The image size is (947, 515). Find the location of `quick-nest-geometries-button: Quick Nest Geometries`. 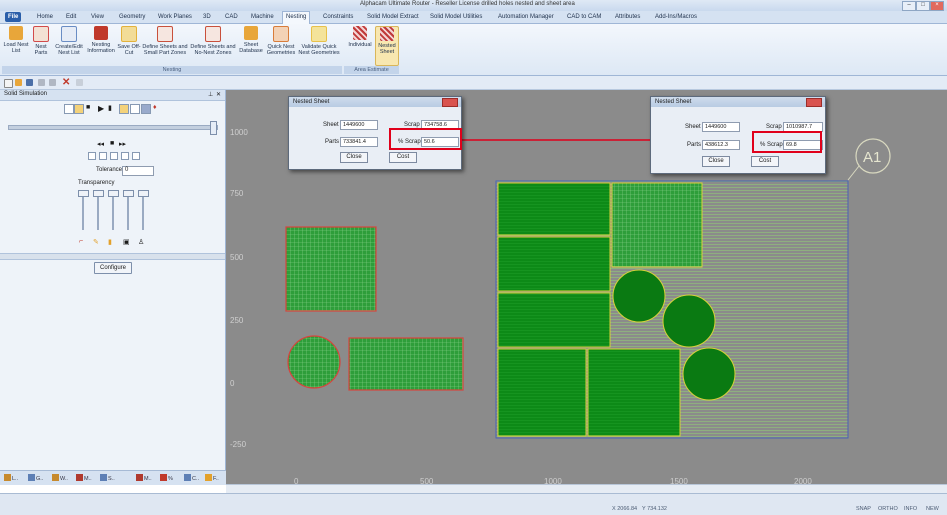

quick-nest-geometries-button: Quick Nest Geometries is located at coordinates (281, 45).